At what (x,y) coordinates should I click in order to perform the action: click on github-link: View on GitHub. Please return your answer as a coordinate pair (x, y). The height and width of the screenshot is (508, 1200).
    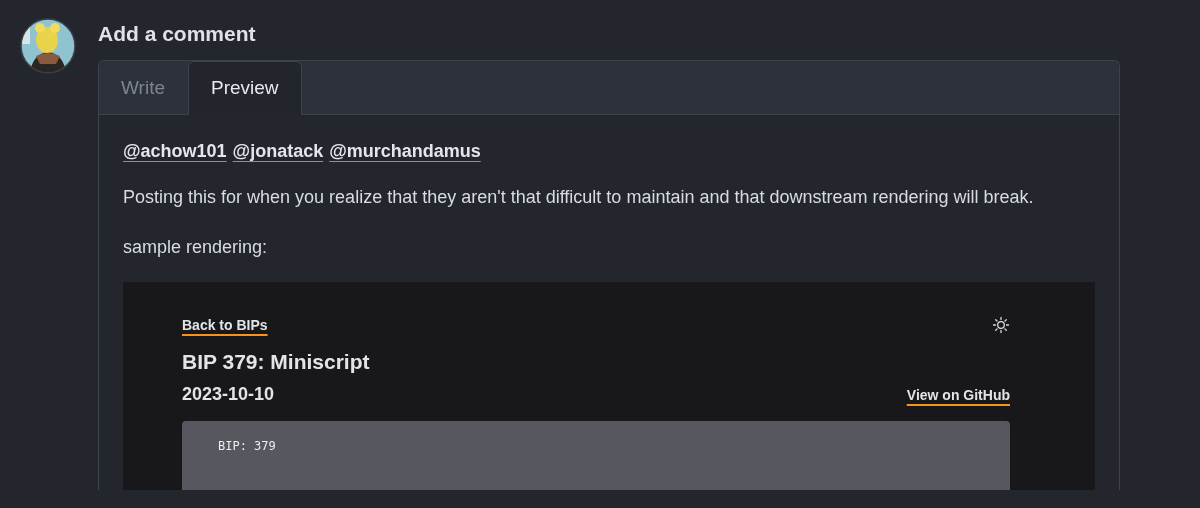
    Looking at the image, I should click on (958, 394).